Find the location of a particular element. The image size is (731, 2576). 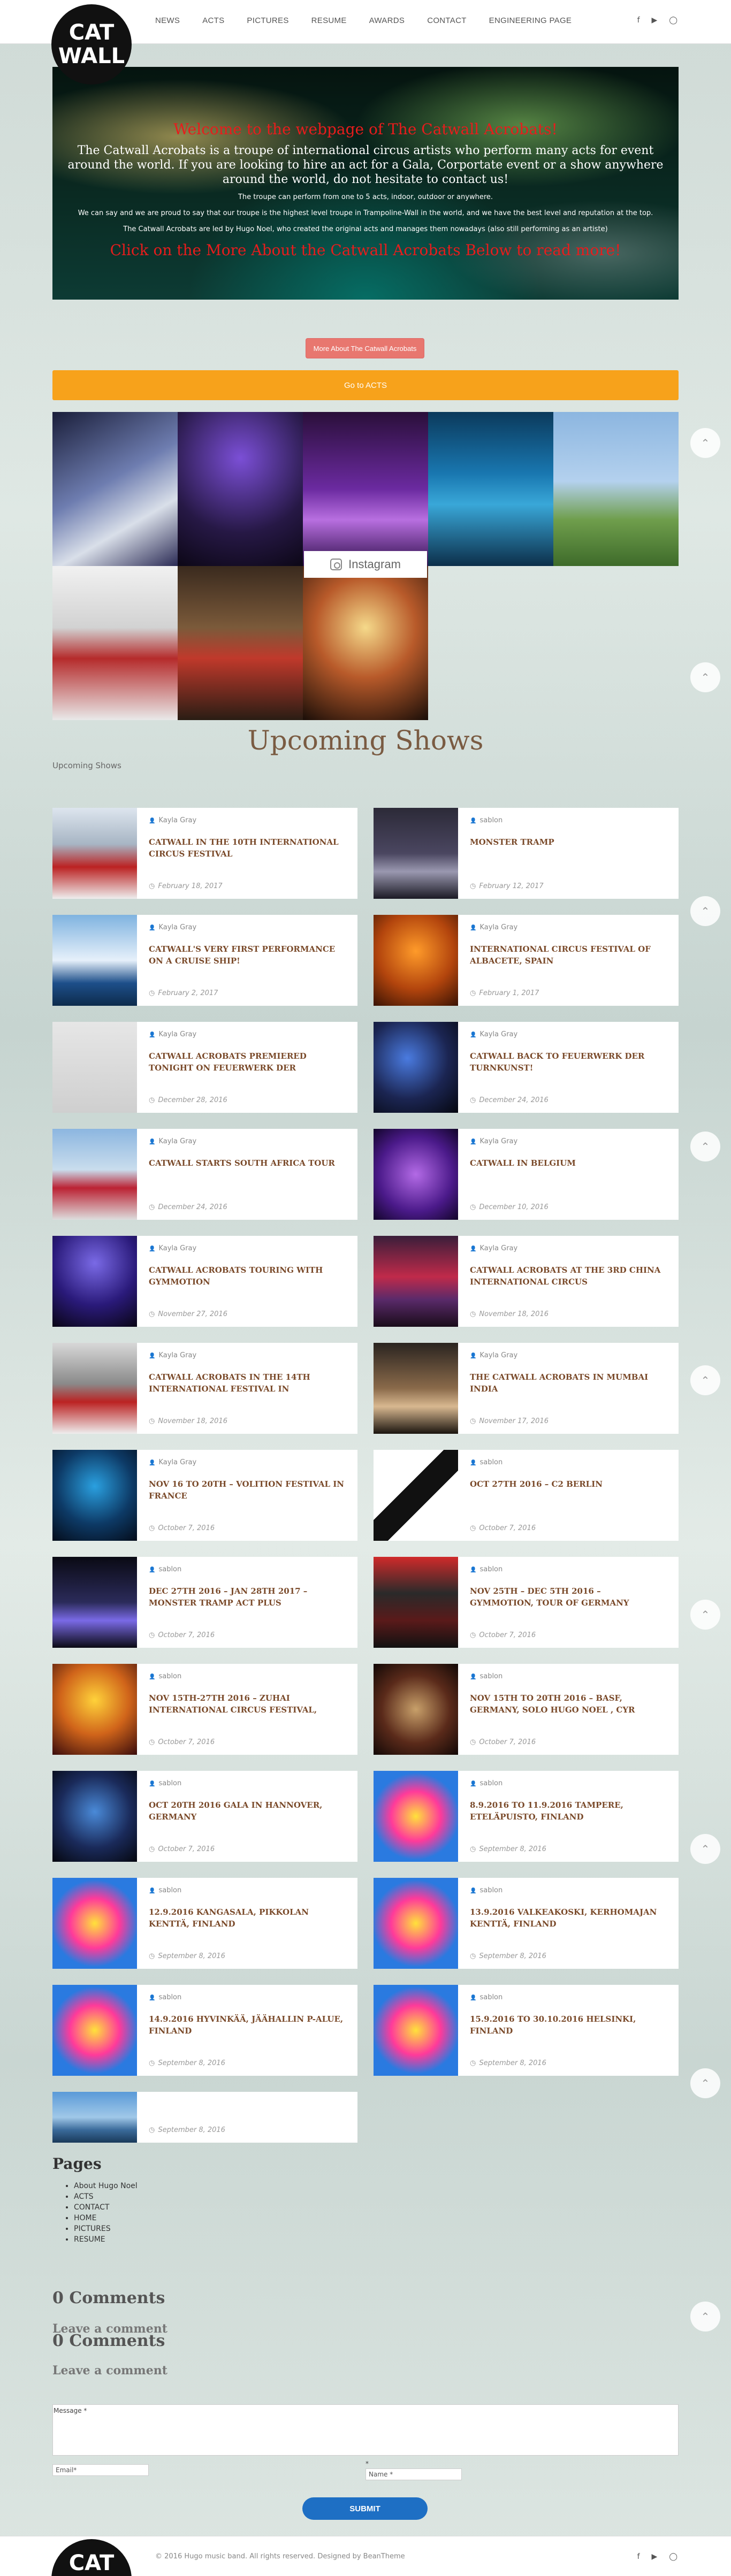

nav-acts: ACTS is located at coordinates (213, 20).